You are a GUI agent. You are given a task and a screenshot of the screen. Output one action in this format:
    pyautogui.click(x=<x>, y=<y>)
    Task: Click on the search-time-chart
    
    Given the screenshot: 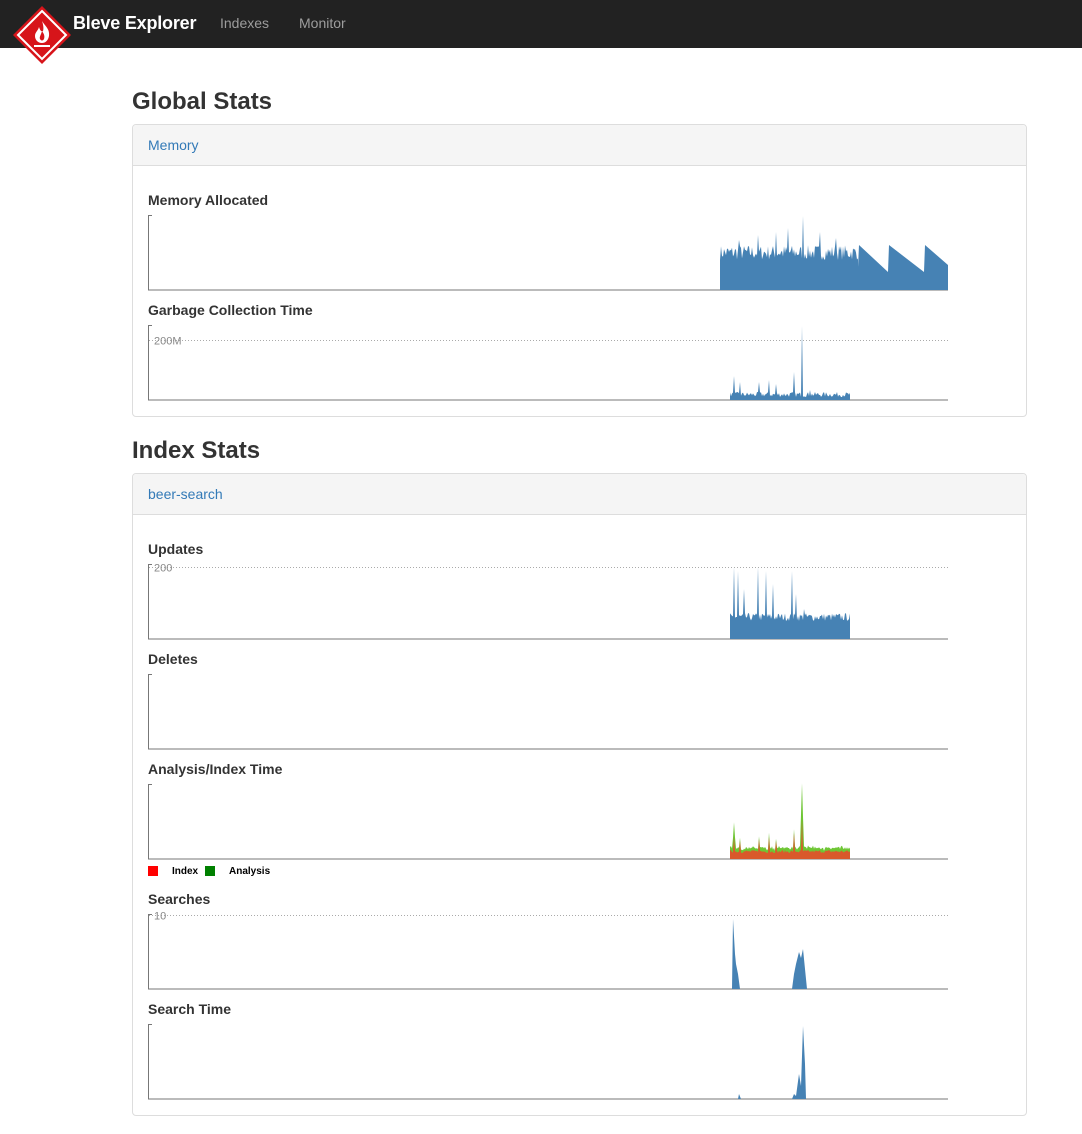 What is the action you would take?
    pyautogui.click(x=548, y=1062)
    